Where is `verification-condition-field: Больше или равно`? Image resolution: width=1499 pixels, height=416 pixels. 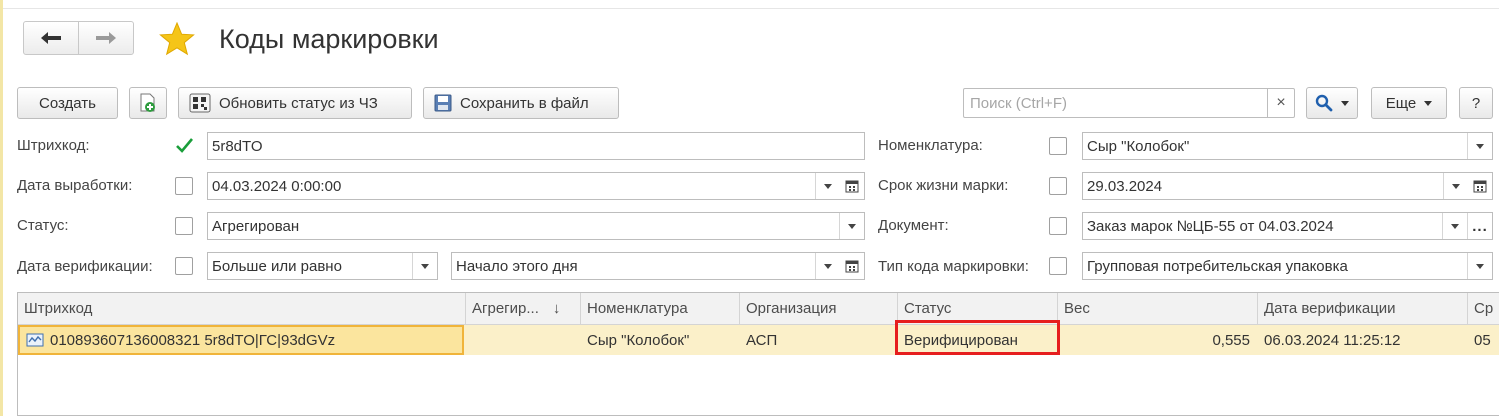 verification-condition-field: Больше или равно is located at coordinates (322, 266).